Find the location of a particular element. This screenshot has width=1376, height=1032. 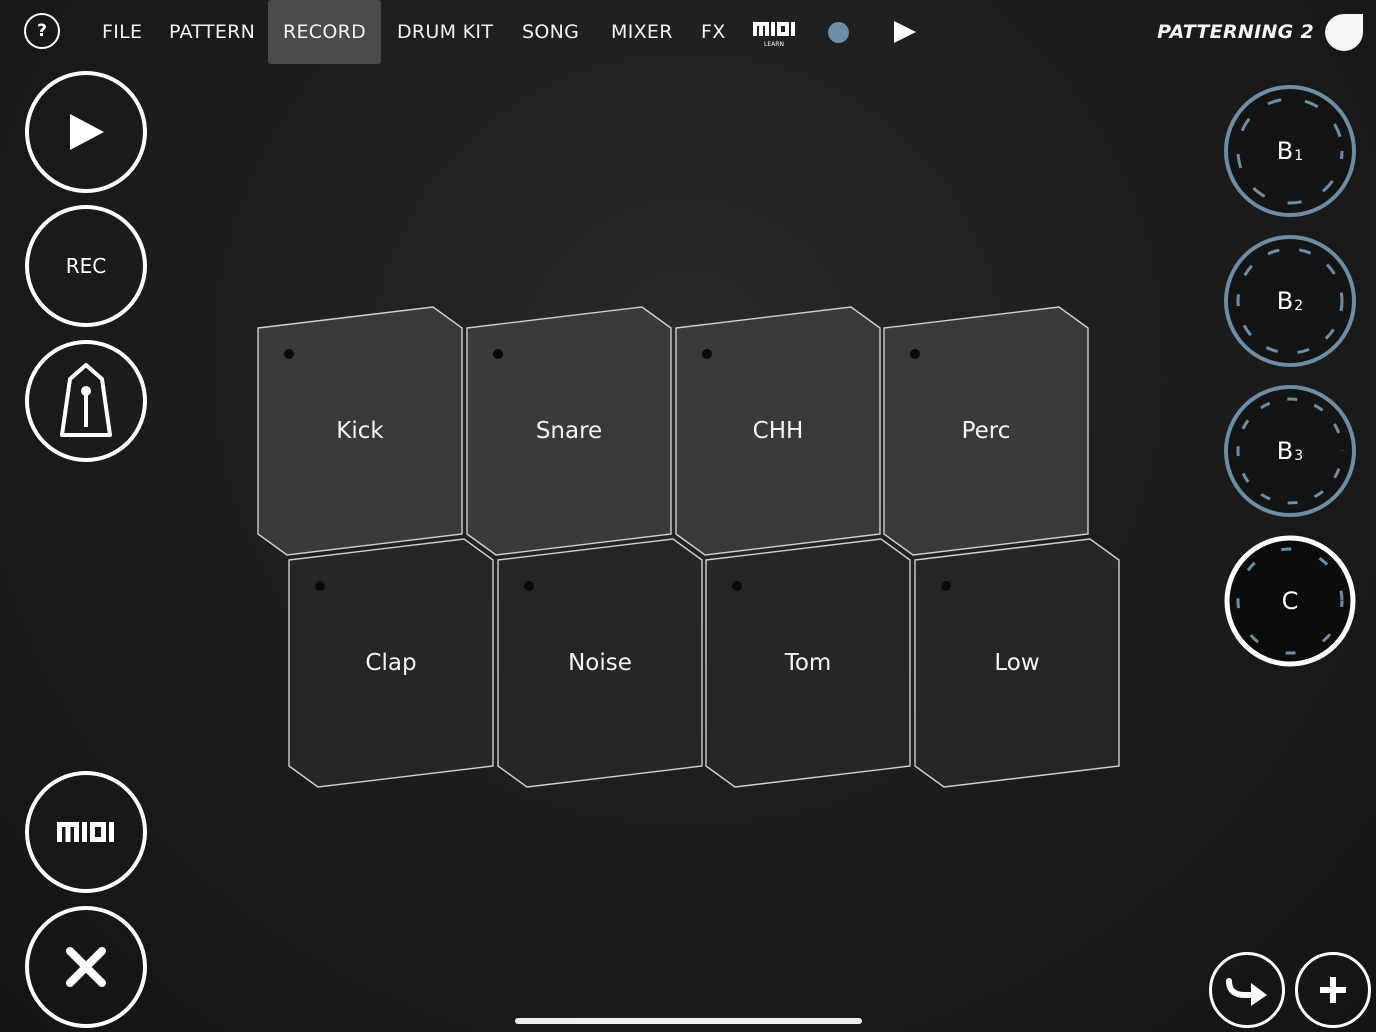

pad-perc: Perc is located at coordinates (986, 431).